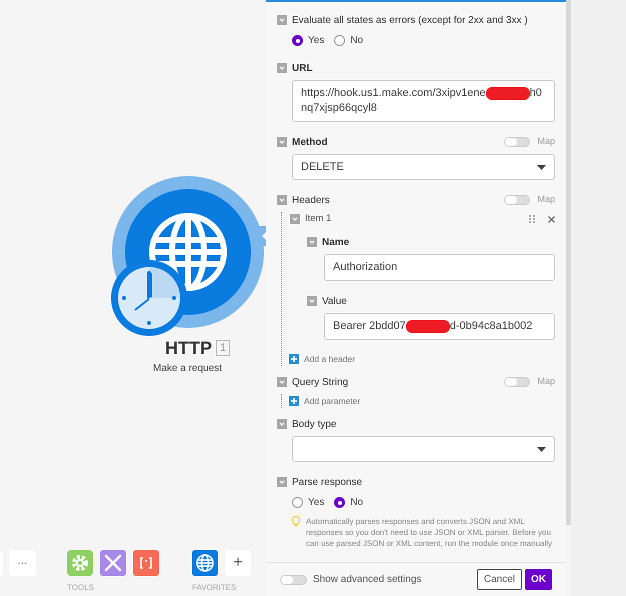 The image size is (626, 596). Describe the element at coordinates (551, 219) in the screenshot. I see `close-icon` at that location.